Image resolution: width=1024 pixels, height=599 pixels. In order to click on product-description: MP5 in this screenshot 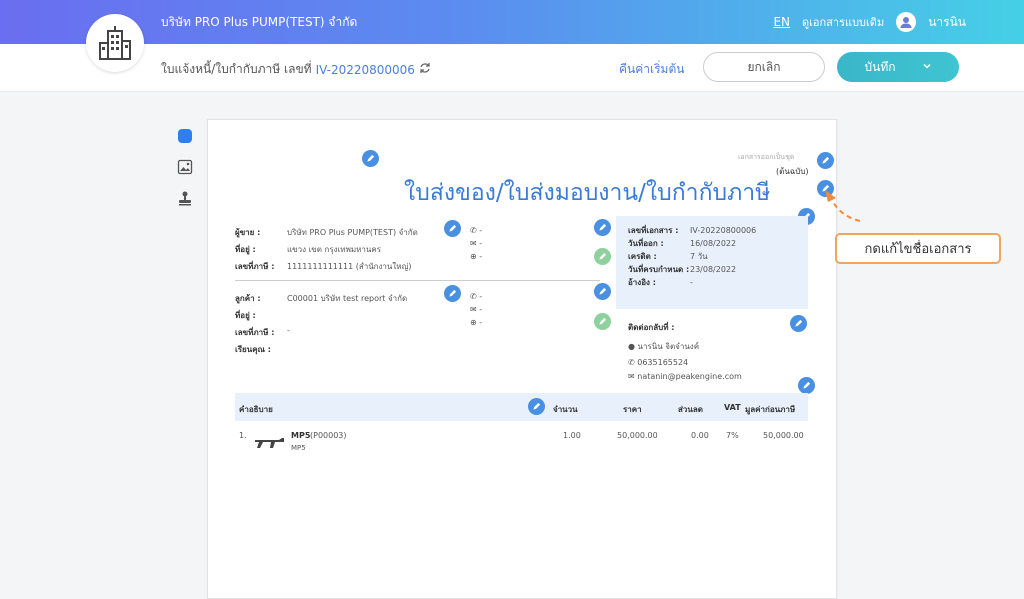, I will do `click(298, 448)`.